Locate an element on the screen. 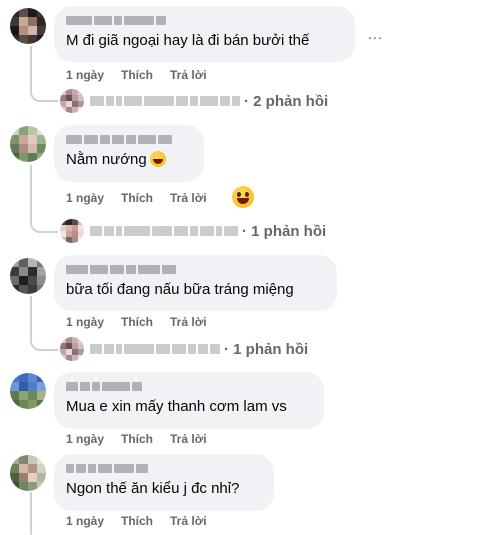 The height and width of the screenshot is (535, 480). comment-text: Nằm nướng is located at coordinates (129, 159).